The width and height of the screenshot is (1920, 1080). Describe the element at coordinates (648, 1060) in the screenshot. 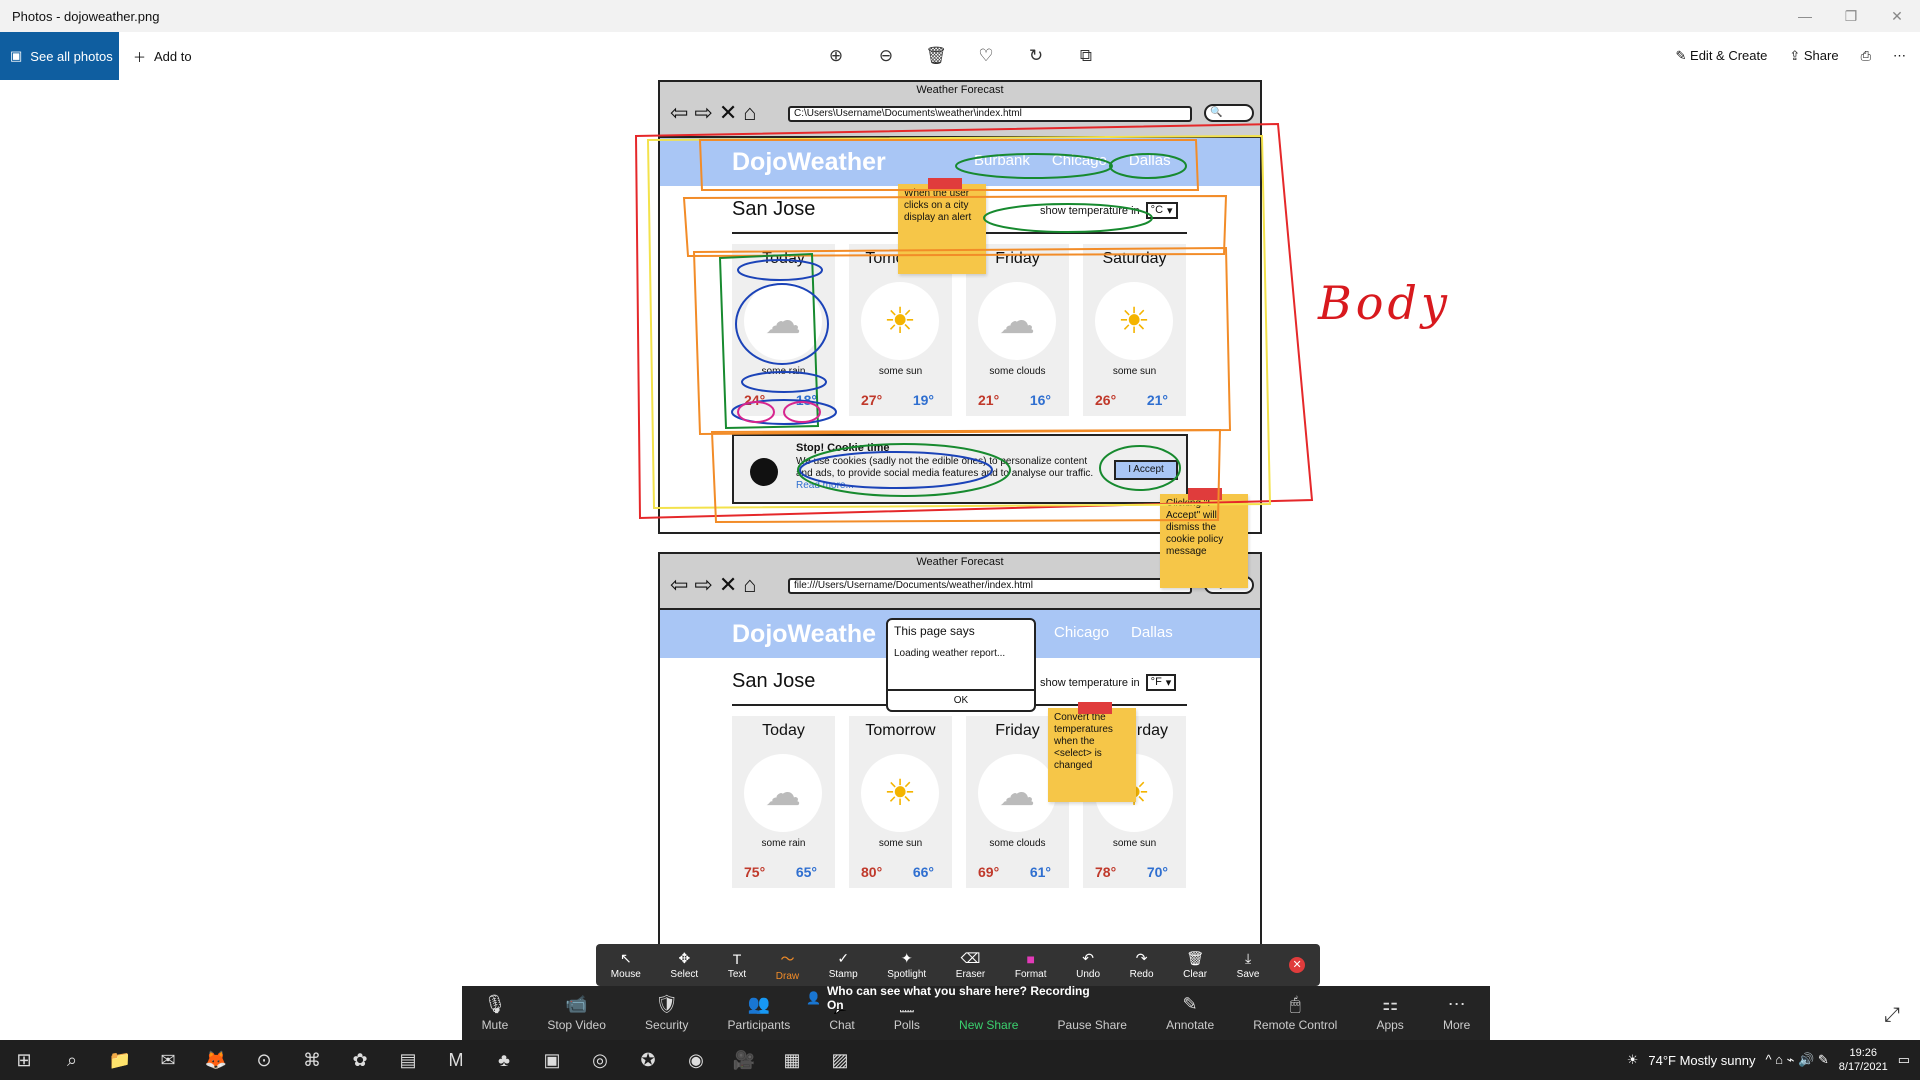

I see `slack-icon: ✪` at that location.